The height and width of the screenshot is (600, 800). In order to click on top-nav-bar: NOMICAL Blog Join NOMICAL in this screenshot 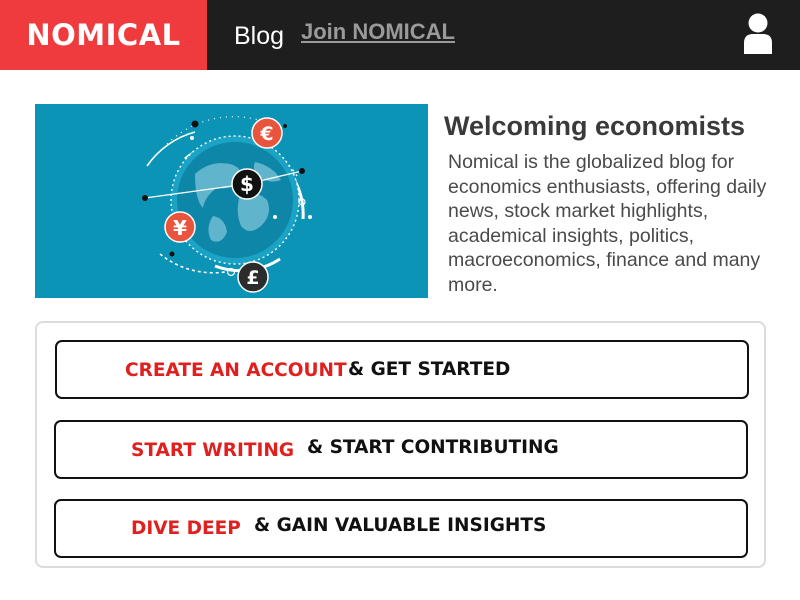, I will do `click(400, 35)`.